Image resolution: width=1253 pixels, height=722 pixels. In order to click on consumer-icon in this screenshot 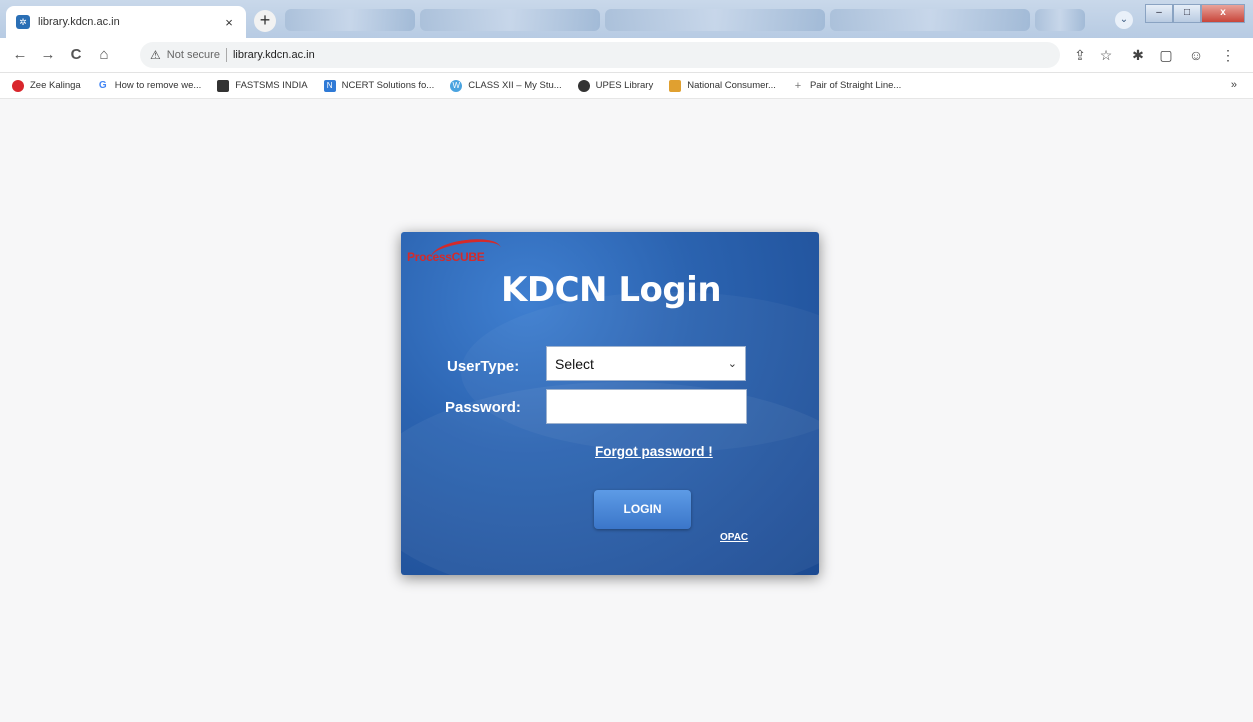, I will do `click(675, 85)`.